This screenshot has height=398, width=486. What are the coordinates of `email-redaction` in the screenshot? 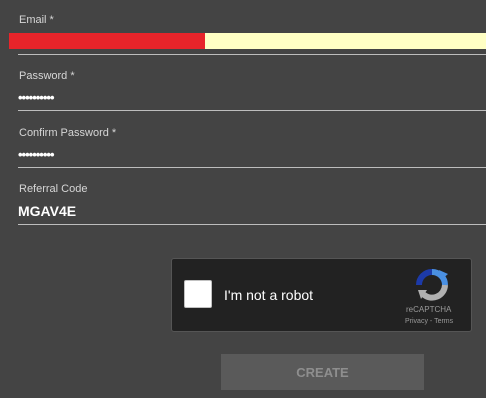 It's located at (107, 41).